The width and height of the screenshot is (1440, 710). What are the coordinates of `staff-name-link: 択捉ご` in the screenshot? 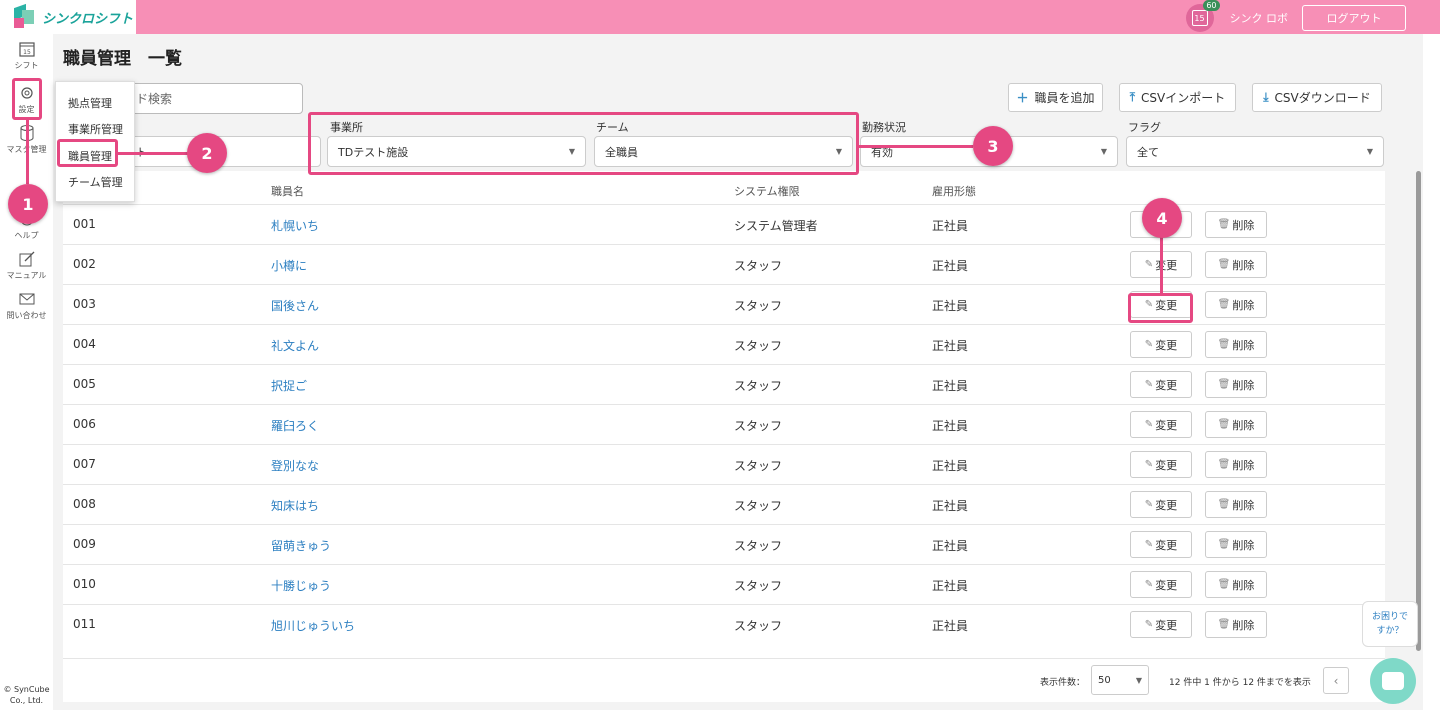 It's located at (289, 385).